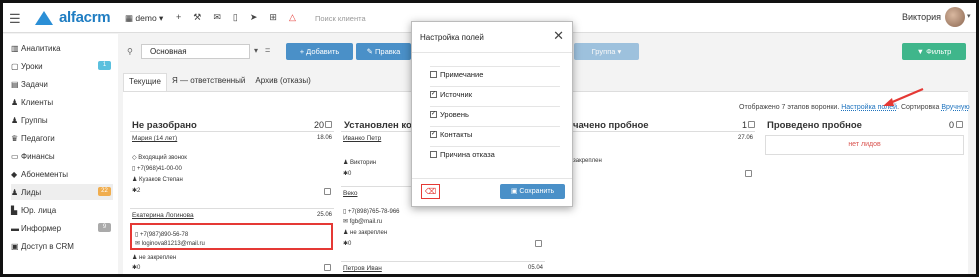  What do you see at coordinates (495, 94) in the screenshot?
I see `field-option-source: ✓ Источник` at bounding box center [495, 94].